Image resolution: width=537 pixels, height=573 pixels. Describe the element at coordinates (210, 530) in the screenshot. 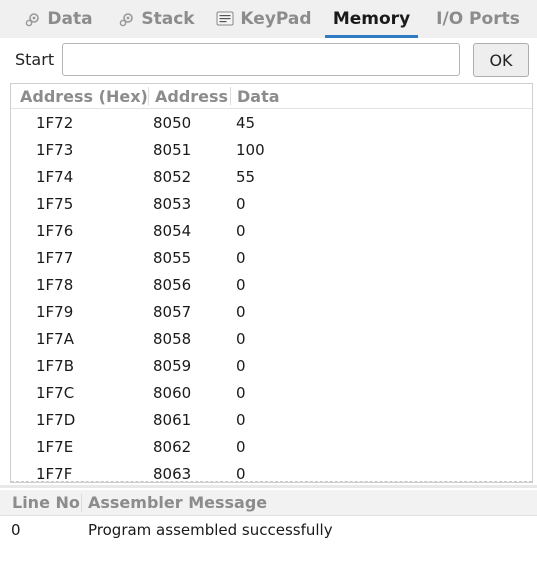

I see `cell-assembler-message: Program assembled successfully` at that location.